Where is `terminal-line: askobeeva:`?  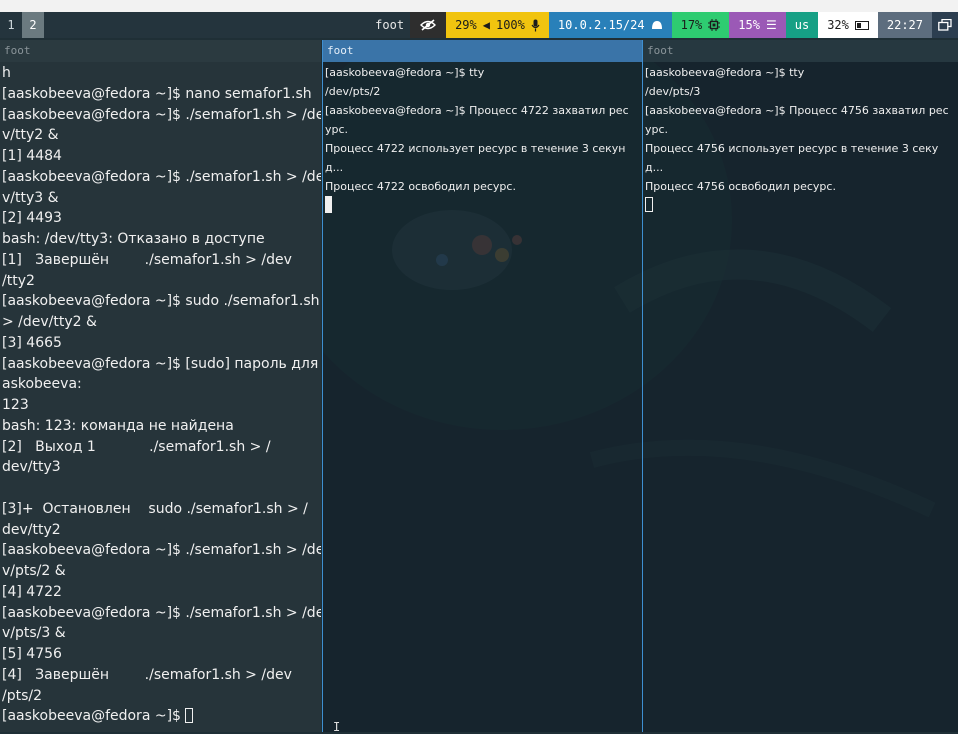
terminal-line: askobeeva: is located at coordinates (42, 384).